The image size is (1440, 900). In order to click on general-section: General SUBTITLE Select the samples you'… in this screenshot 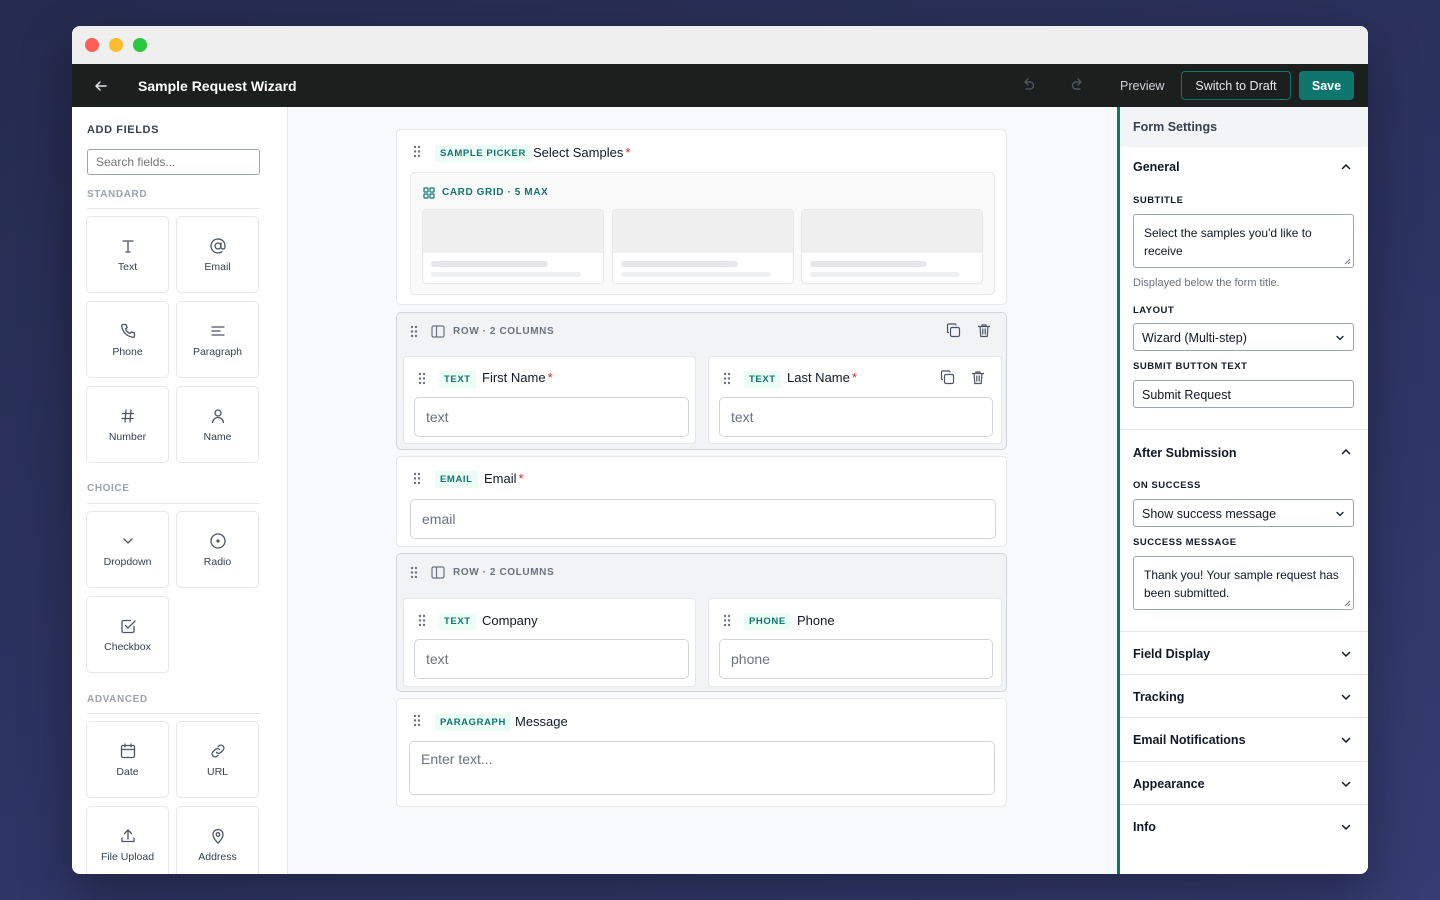, I will do `click(1244, 288)`.